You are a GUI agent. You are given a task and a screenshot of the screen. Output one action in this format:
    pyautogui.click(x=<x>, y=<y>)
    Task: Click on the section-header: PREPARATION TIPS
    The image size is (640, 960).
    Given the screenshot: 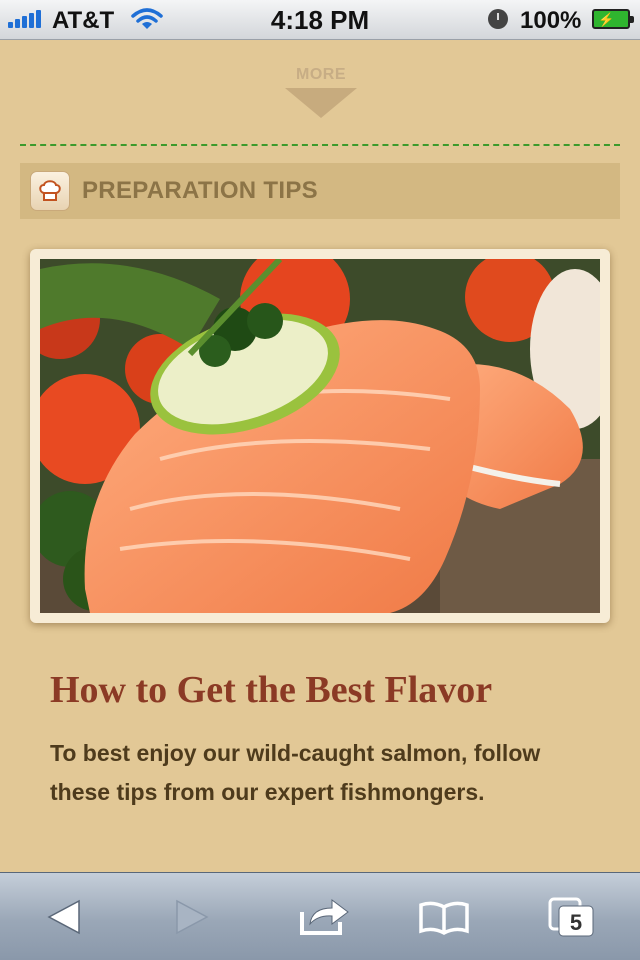 What is the action you would take?
    pyautogui.click(x=320, y=191)
    